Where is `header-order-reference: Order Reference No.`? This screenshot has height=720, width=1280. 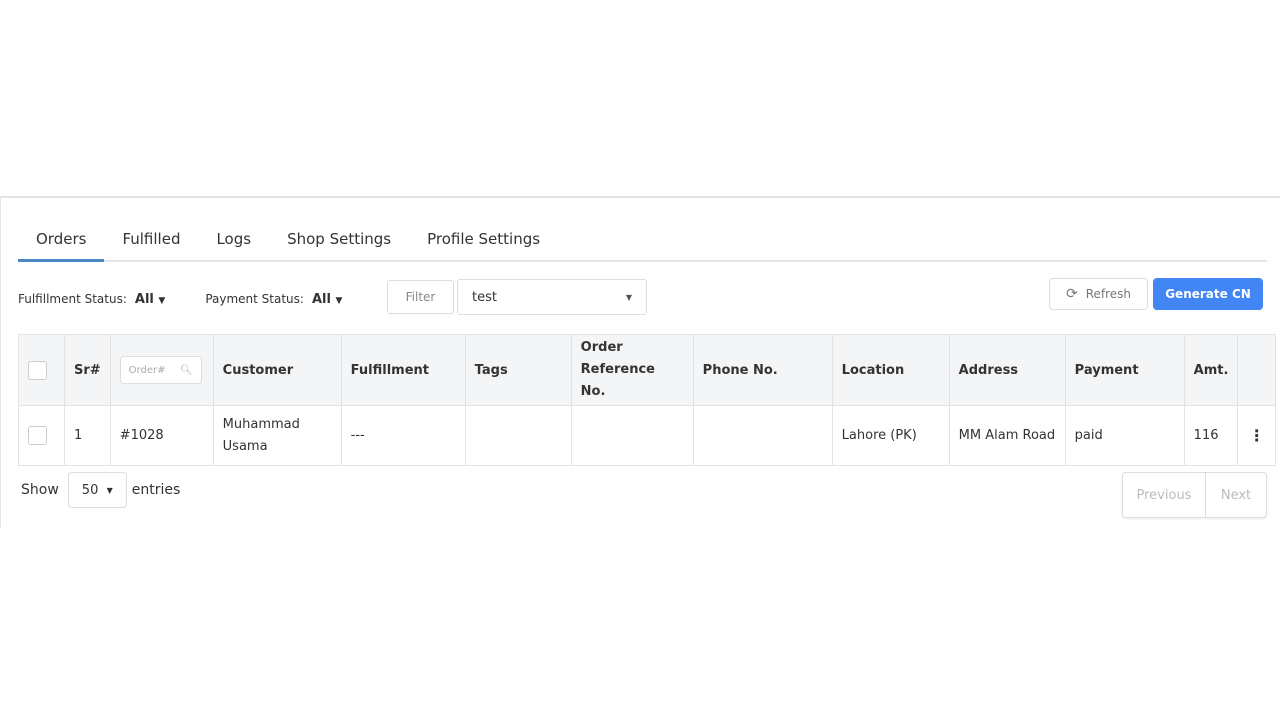
header-order-reference: Order Reference No. is located at coordinates (632, 370).